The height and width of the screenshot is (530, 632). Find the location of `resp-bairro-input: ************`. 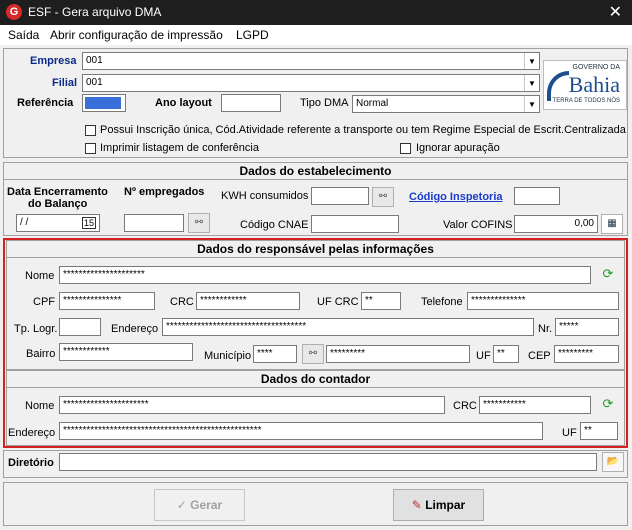

resp-bairro-input: ************ is located at coordinates (126, 352).